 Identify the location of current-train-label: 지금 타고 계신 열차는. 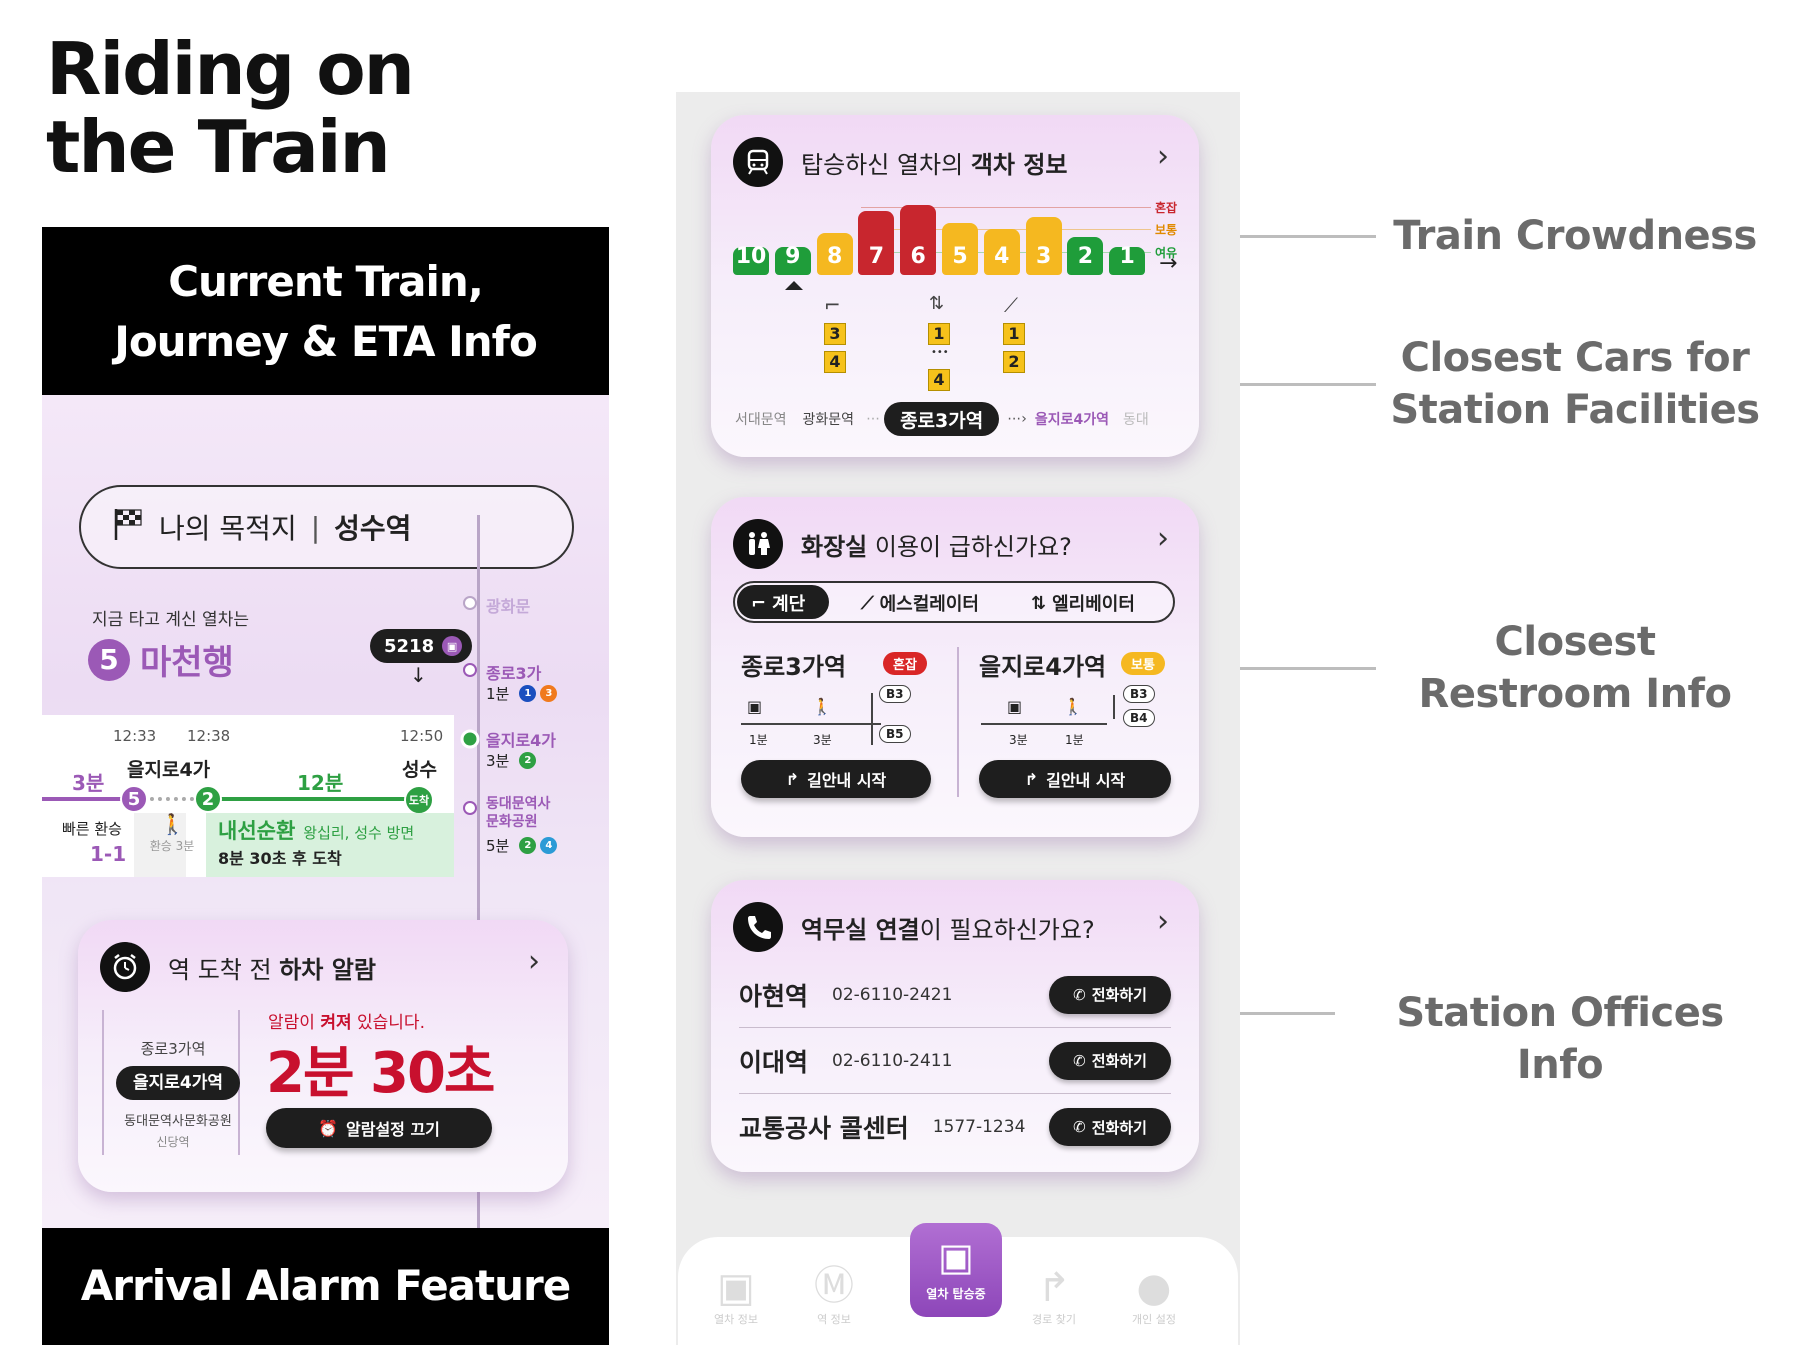
(170, 620).